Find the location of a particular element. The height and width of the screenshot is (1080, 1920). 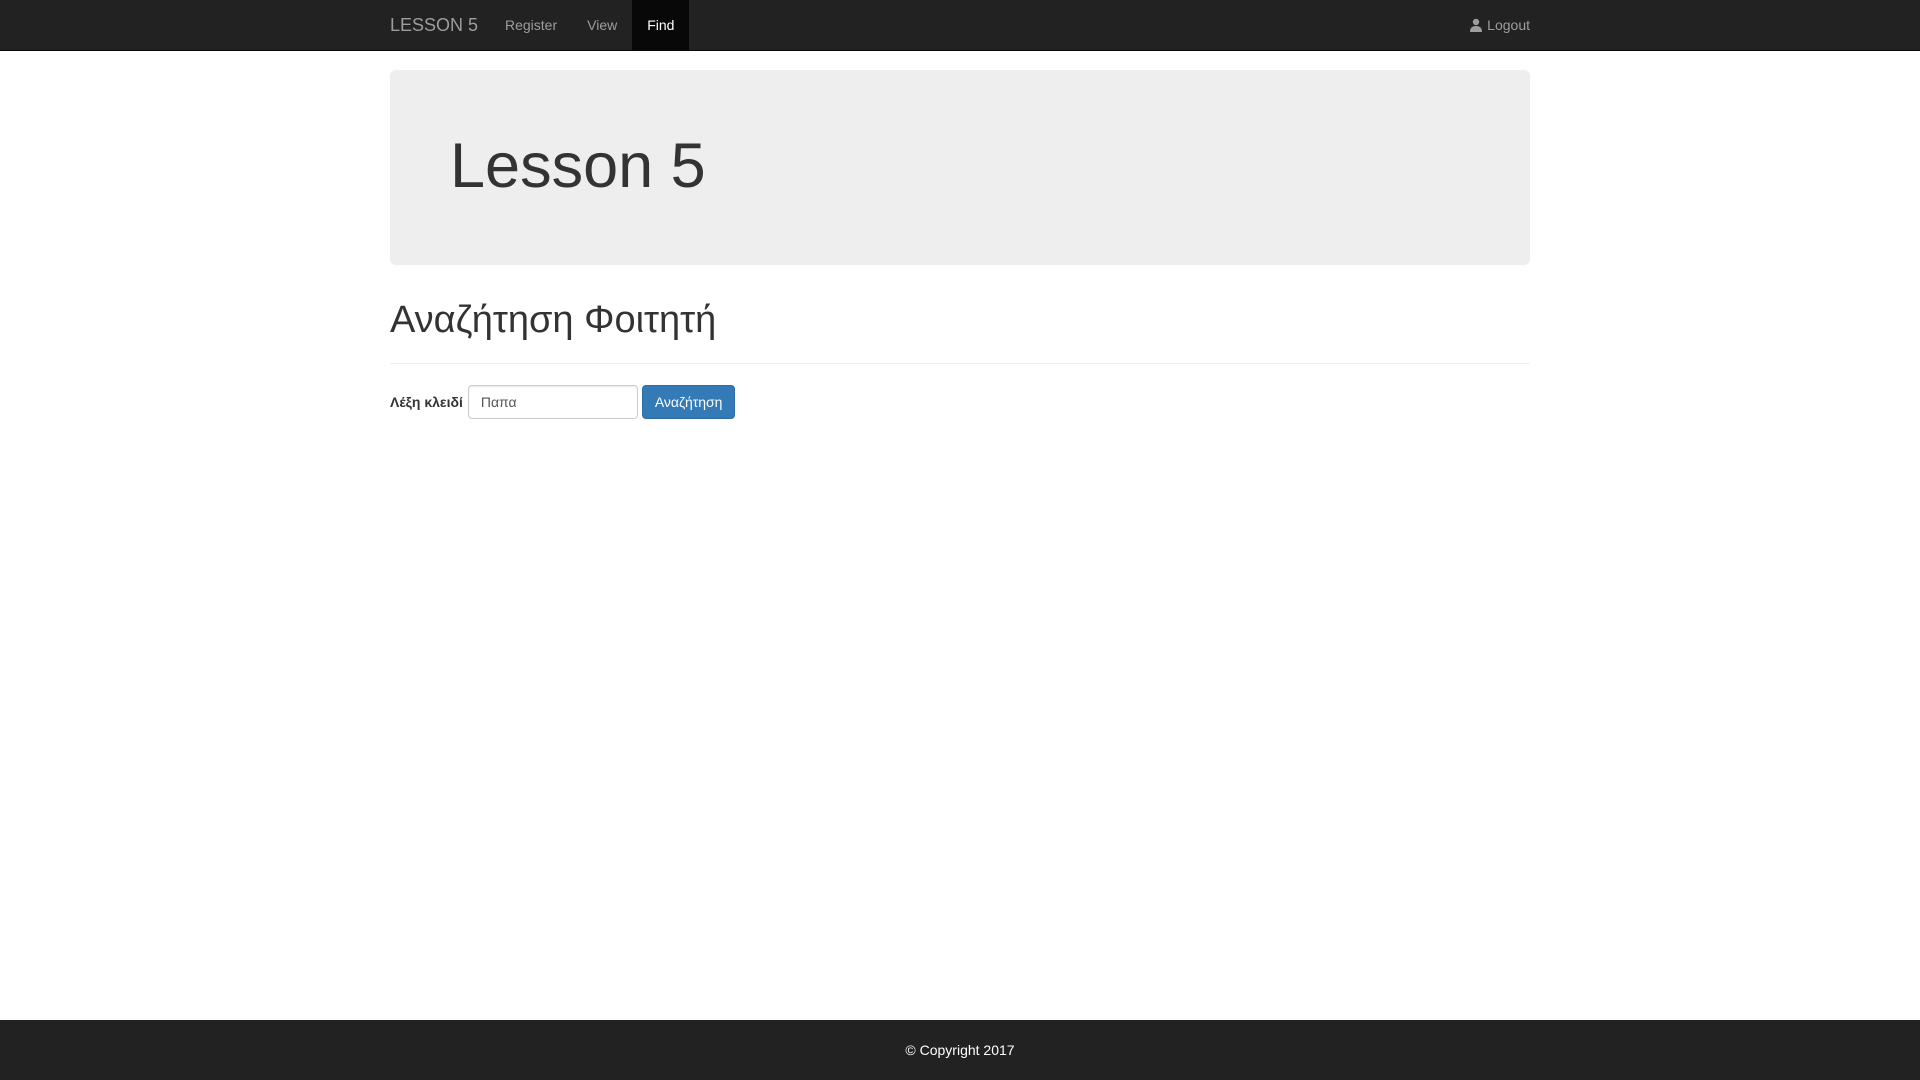

search-label: Λέξη κλειδί is located at coordinates (426, 402).